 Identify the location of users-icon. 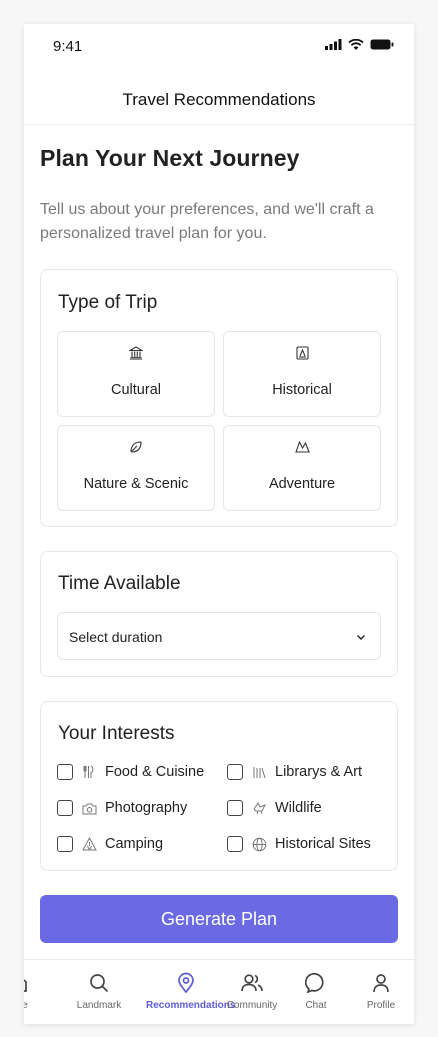
(252, 984).